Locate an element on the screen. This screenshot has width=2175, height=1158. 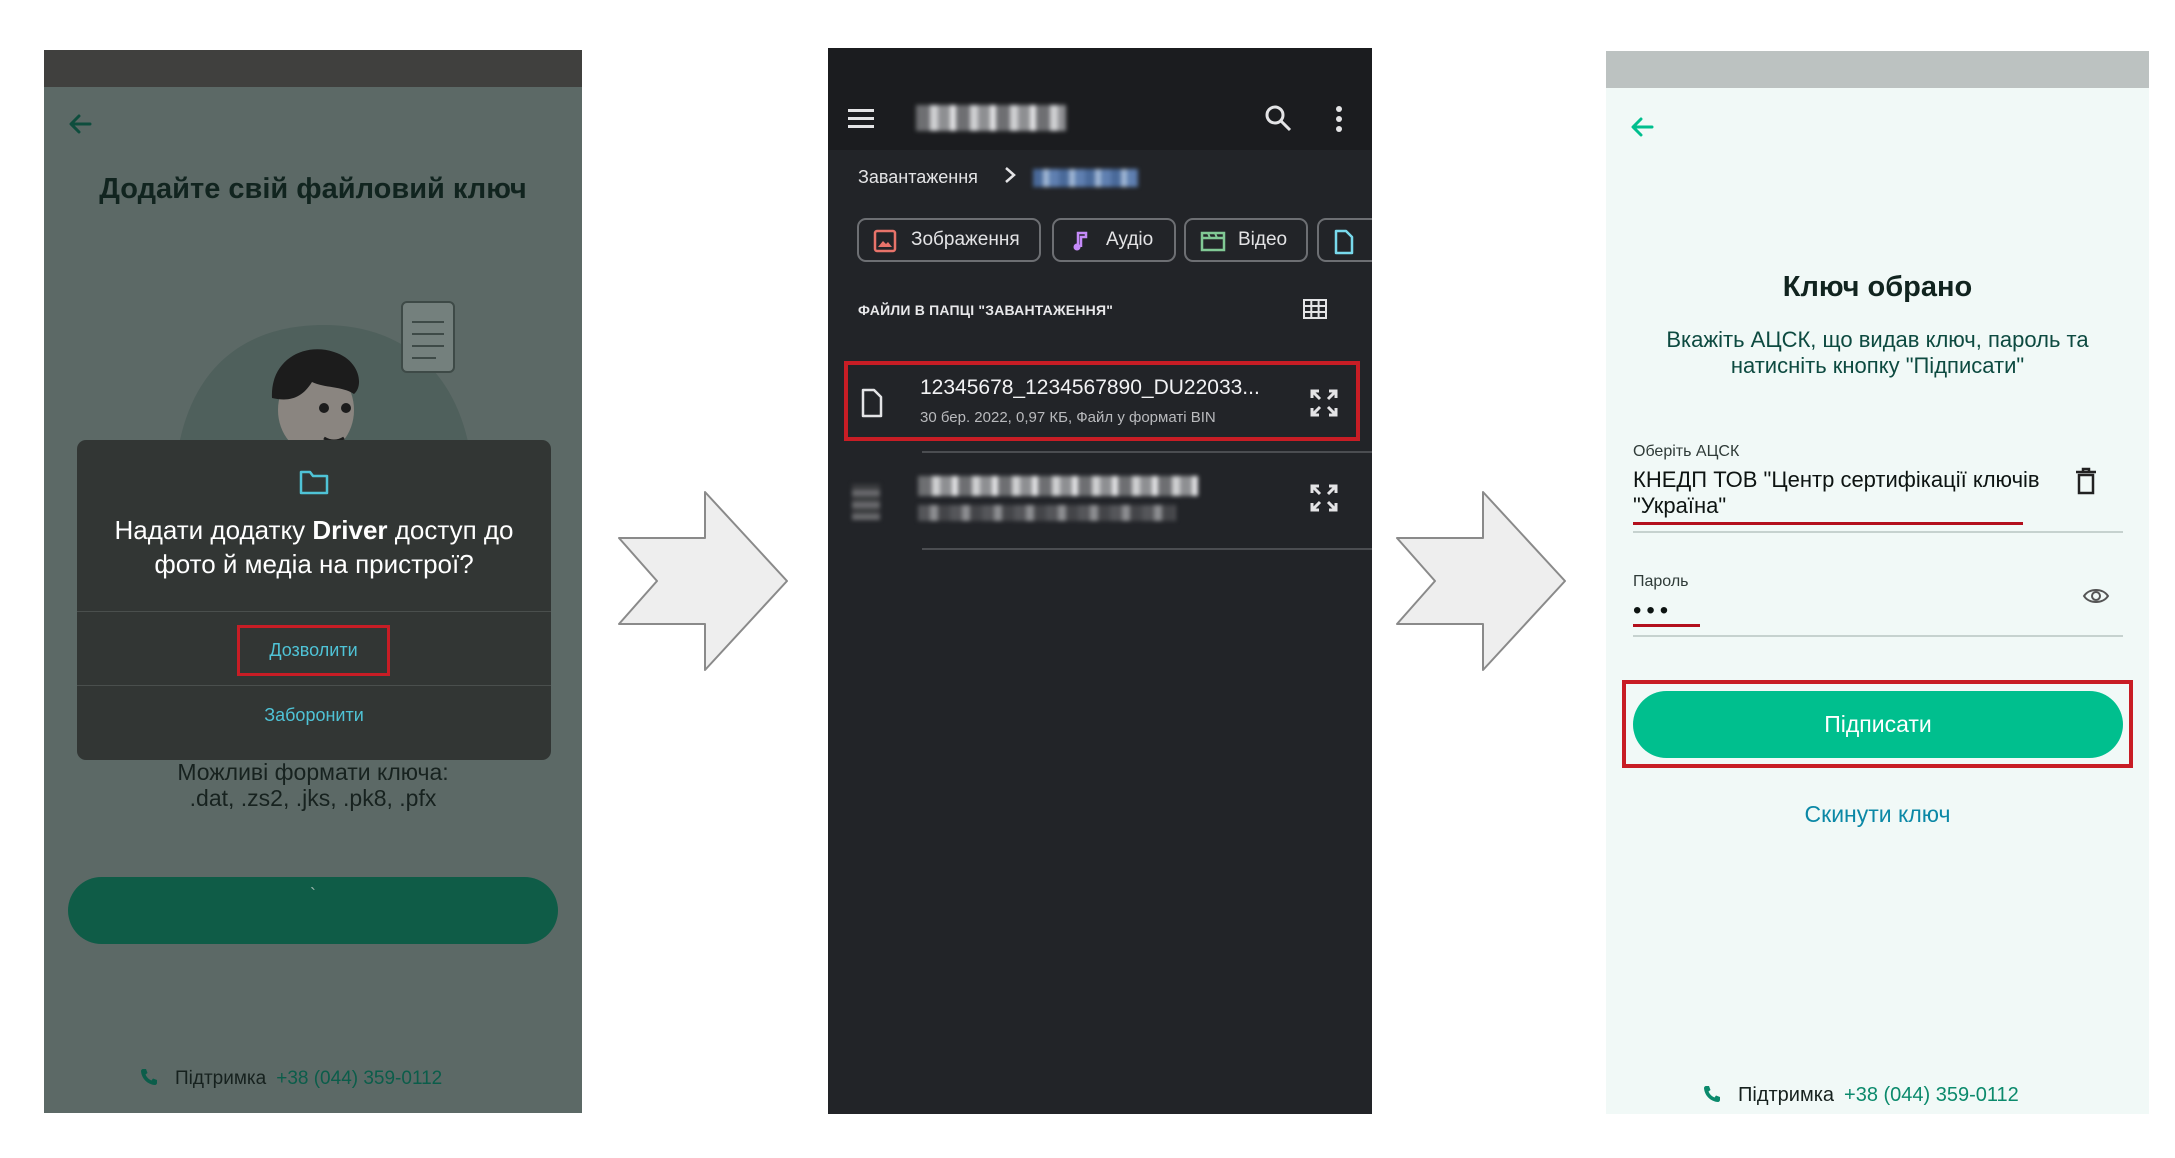
chip-documents is located at coordinates (1344, 240).